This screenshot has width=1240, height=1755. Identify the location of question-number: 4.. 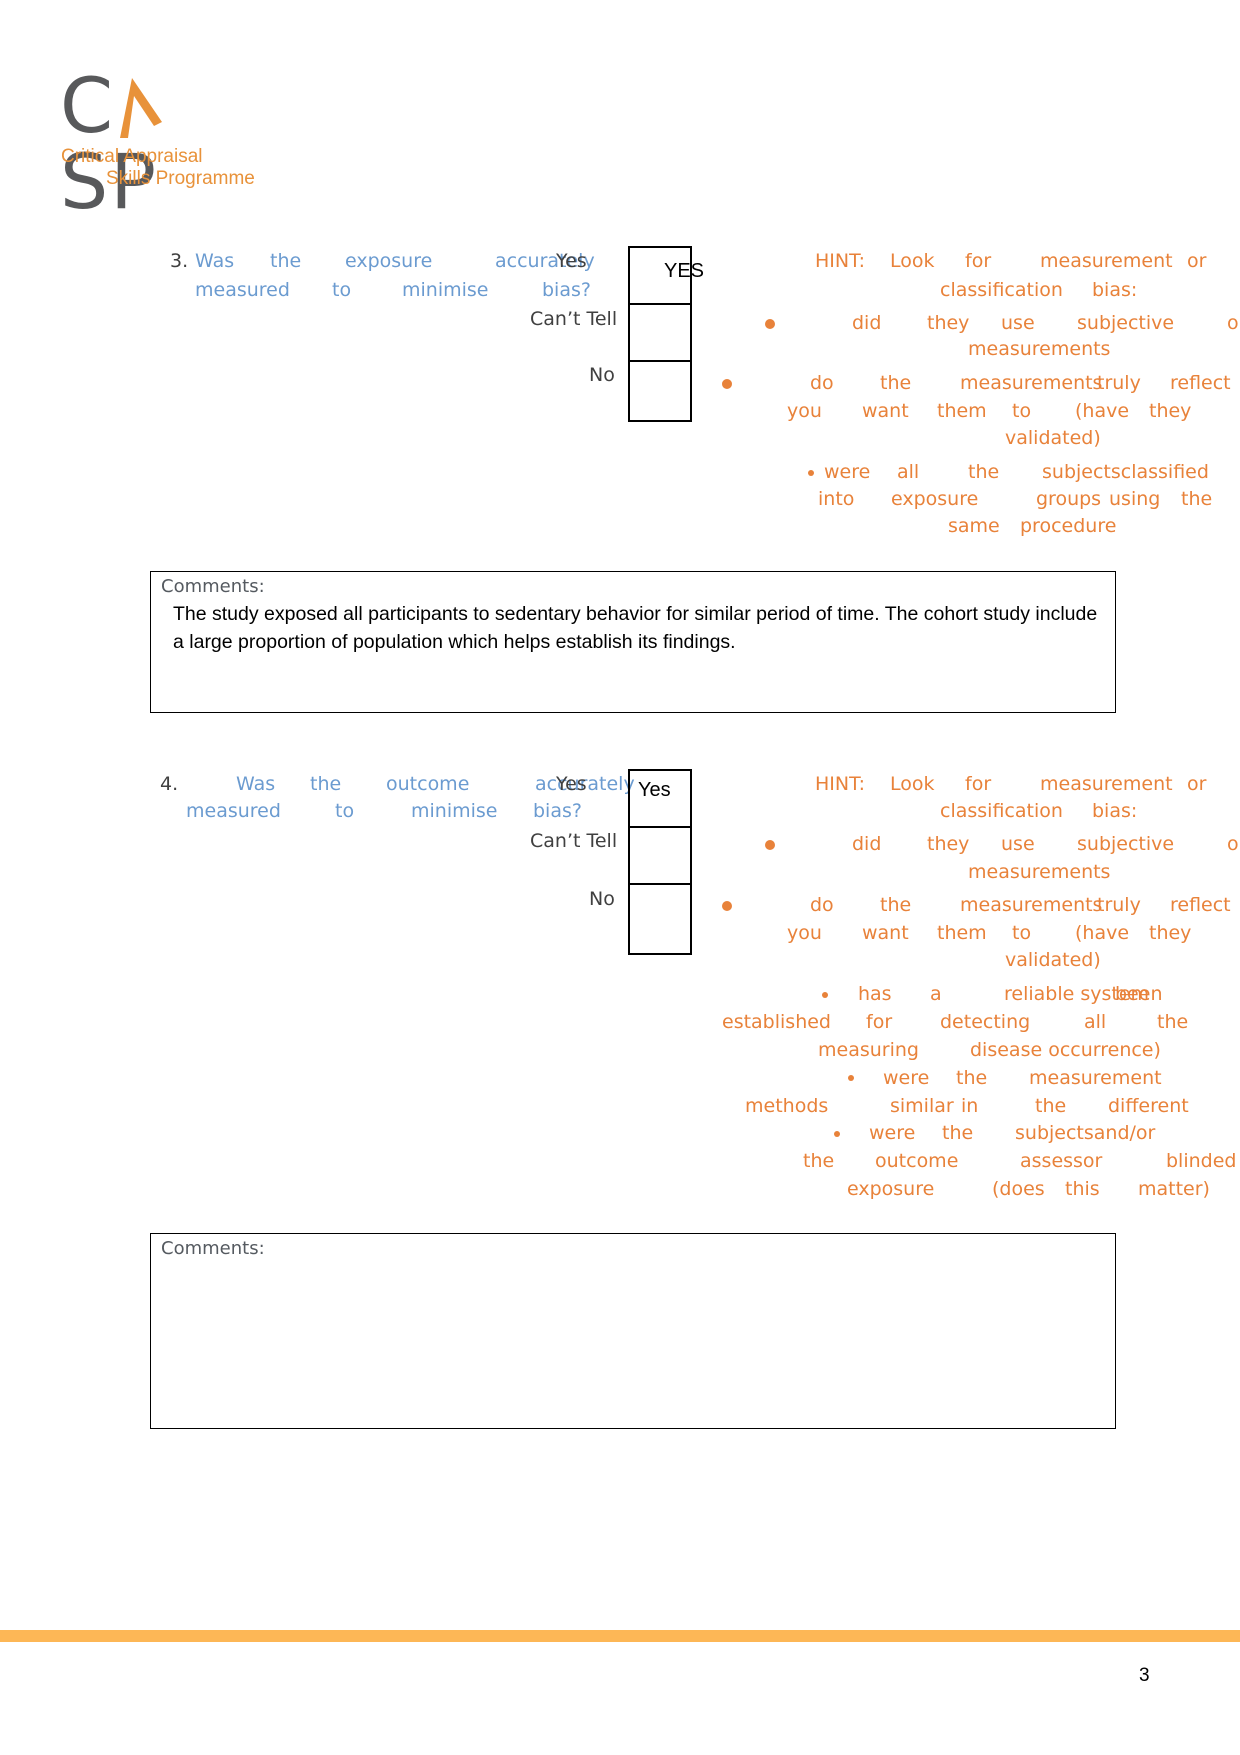
(169, 784).